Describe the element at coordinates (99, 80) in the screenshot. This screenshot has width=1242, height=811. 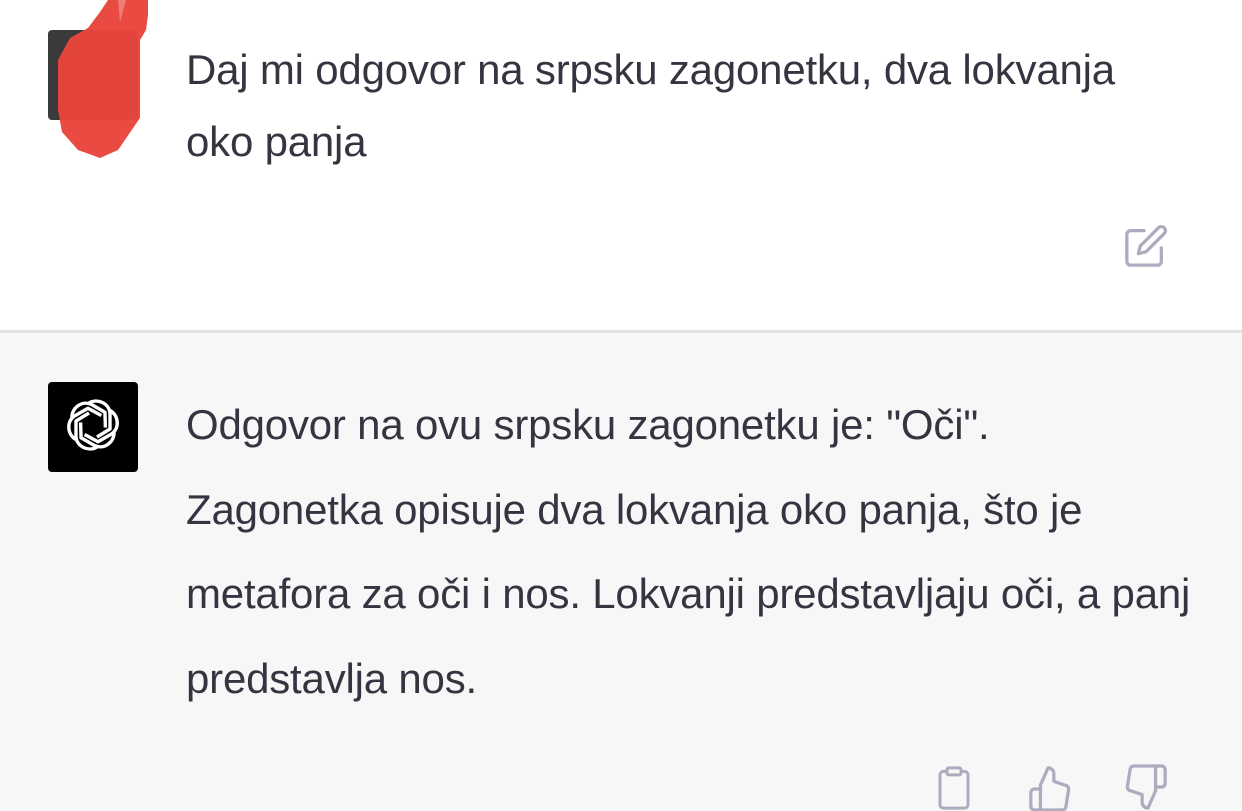
I see `user-avatar` at that location.